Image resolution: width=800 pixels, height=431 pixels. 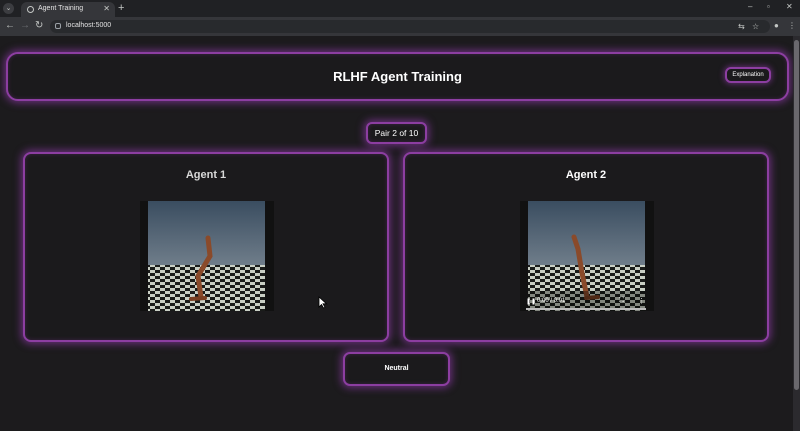 I want to click on close-icon: ✕, so click(x=106, y=8).